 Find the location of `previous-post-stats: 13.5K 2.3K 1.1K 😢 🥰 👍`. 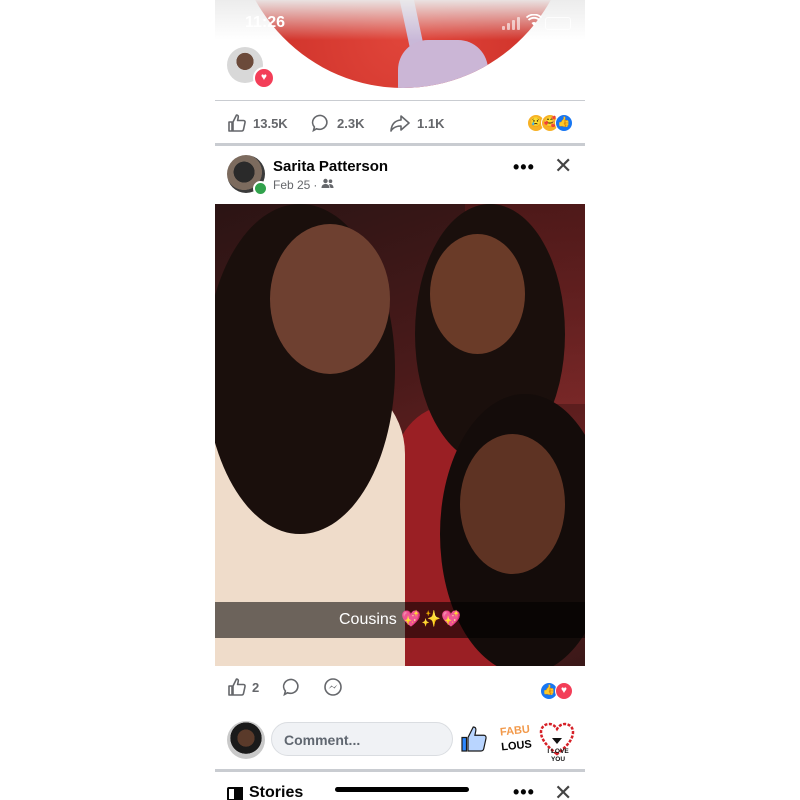

previous-post-stats: 13.5K 2.3K 1.1K 😢 🥰 👍 is located at coordinates (400, 122).